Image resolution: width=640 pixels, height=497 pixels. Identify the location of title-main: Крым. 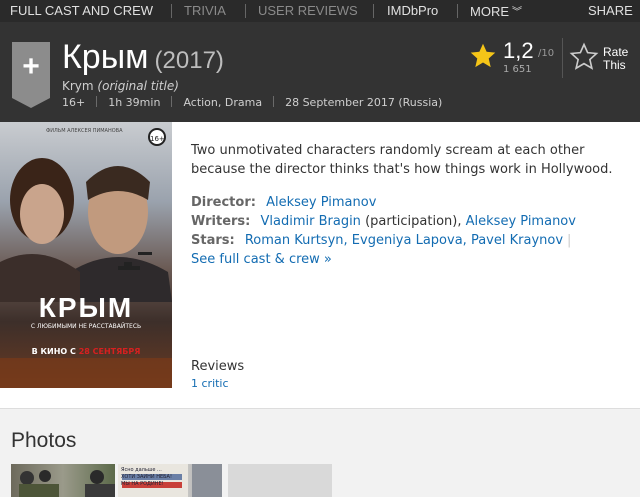
(105, 57).